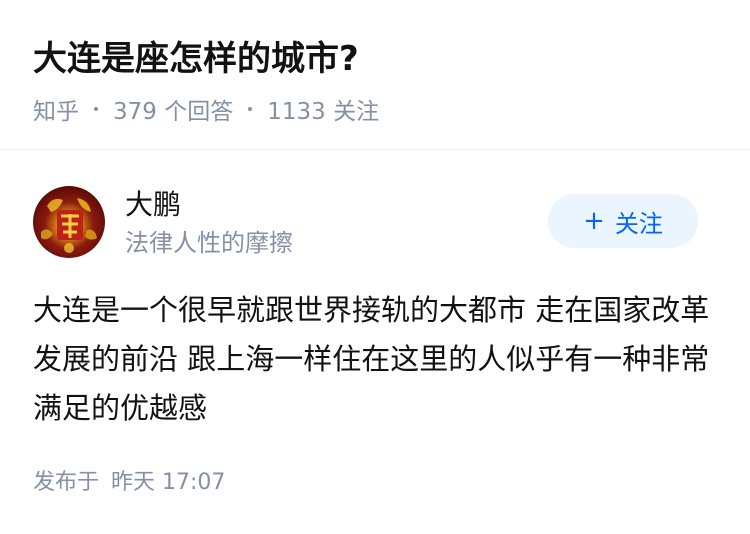  I want to click on follow-button: + 关注, so click(623, 221).